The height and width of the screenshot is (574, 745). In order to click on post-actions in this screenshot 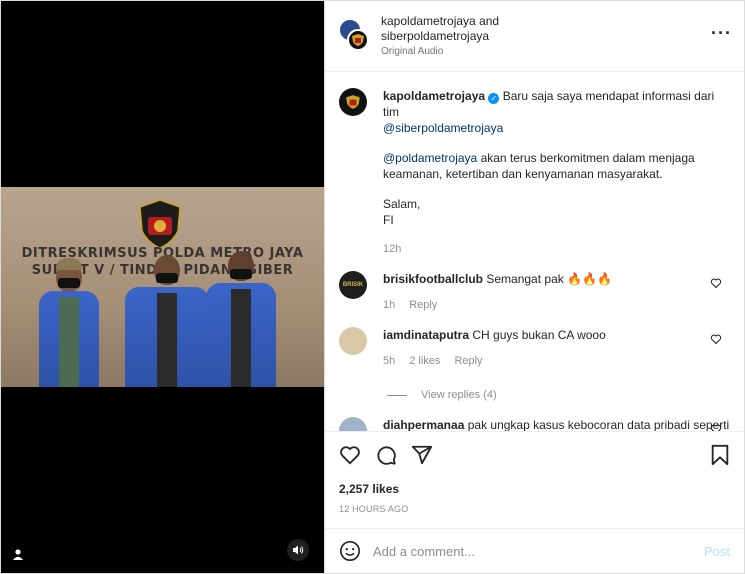, I will do `click(534, 454)`.